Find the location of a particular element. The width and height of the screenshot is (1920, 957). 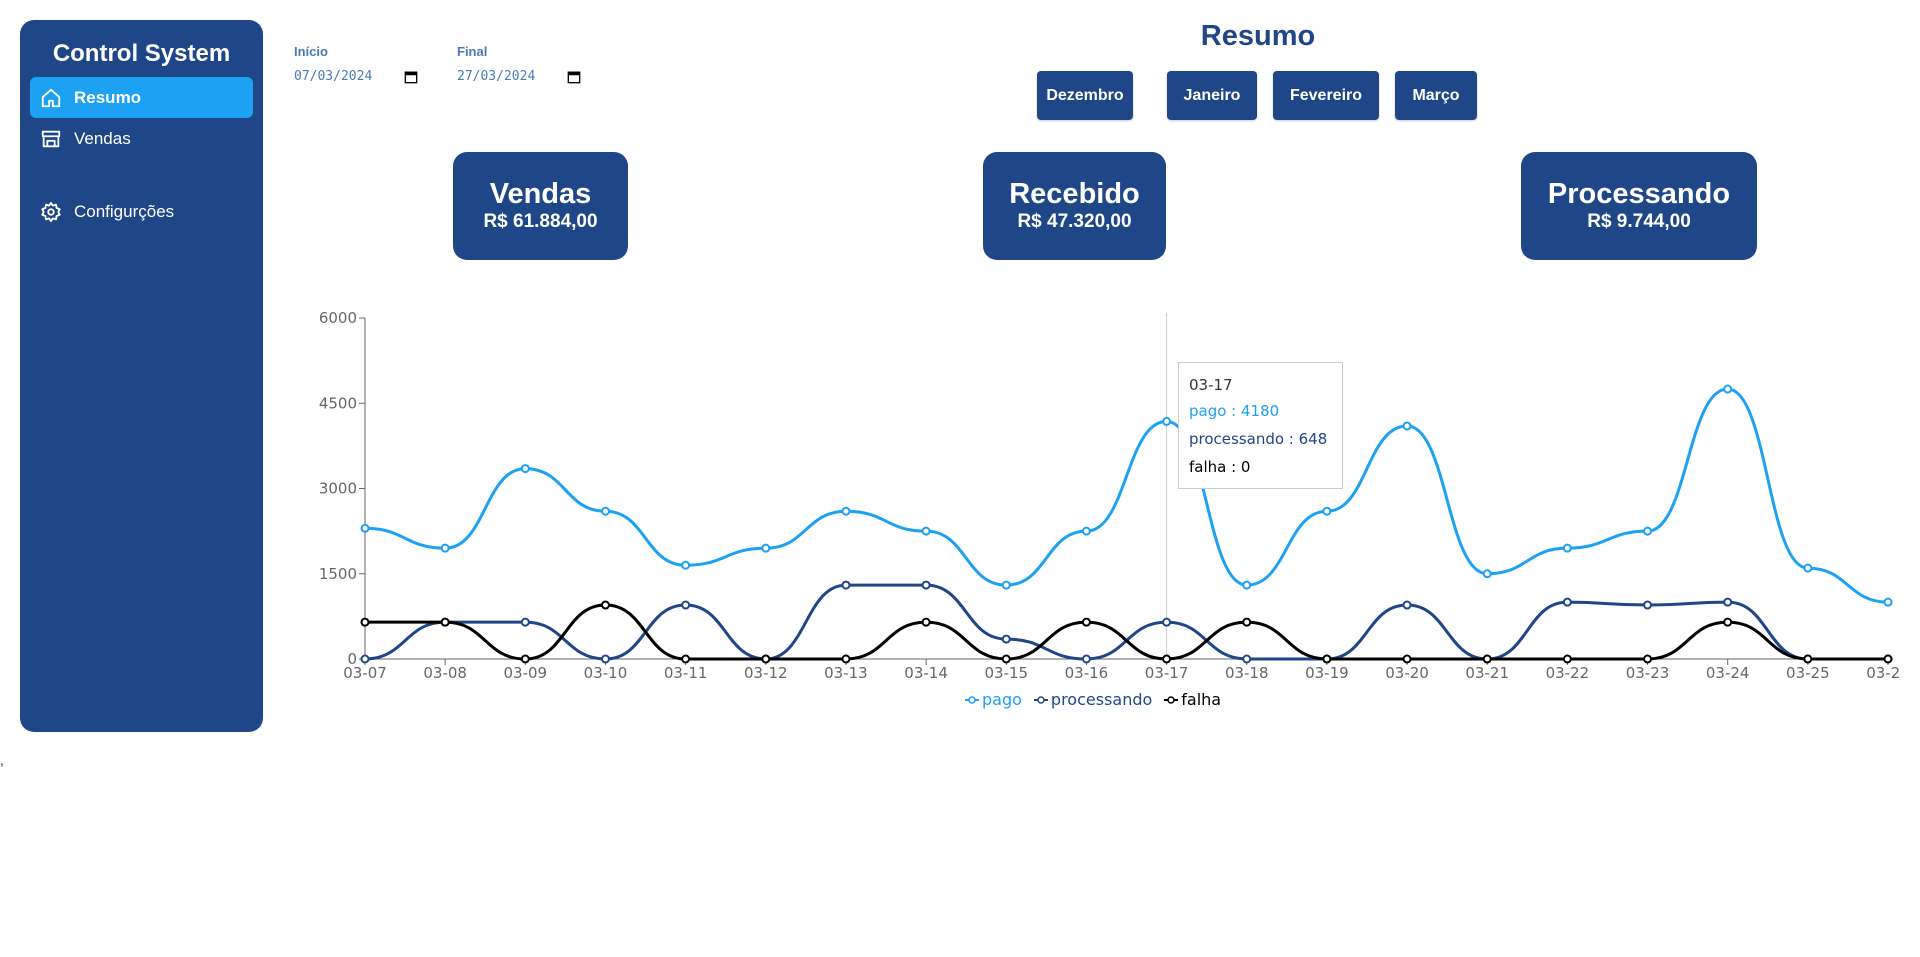

end-date-input: 27/03/2024 is located at coordinates (519, 76).